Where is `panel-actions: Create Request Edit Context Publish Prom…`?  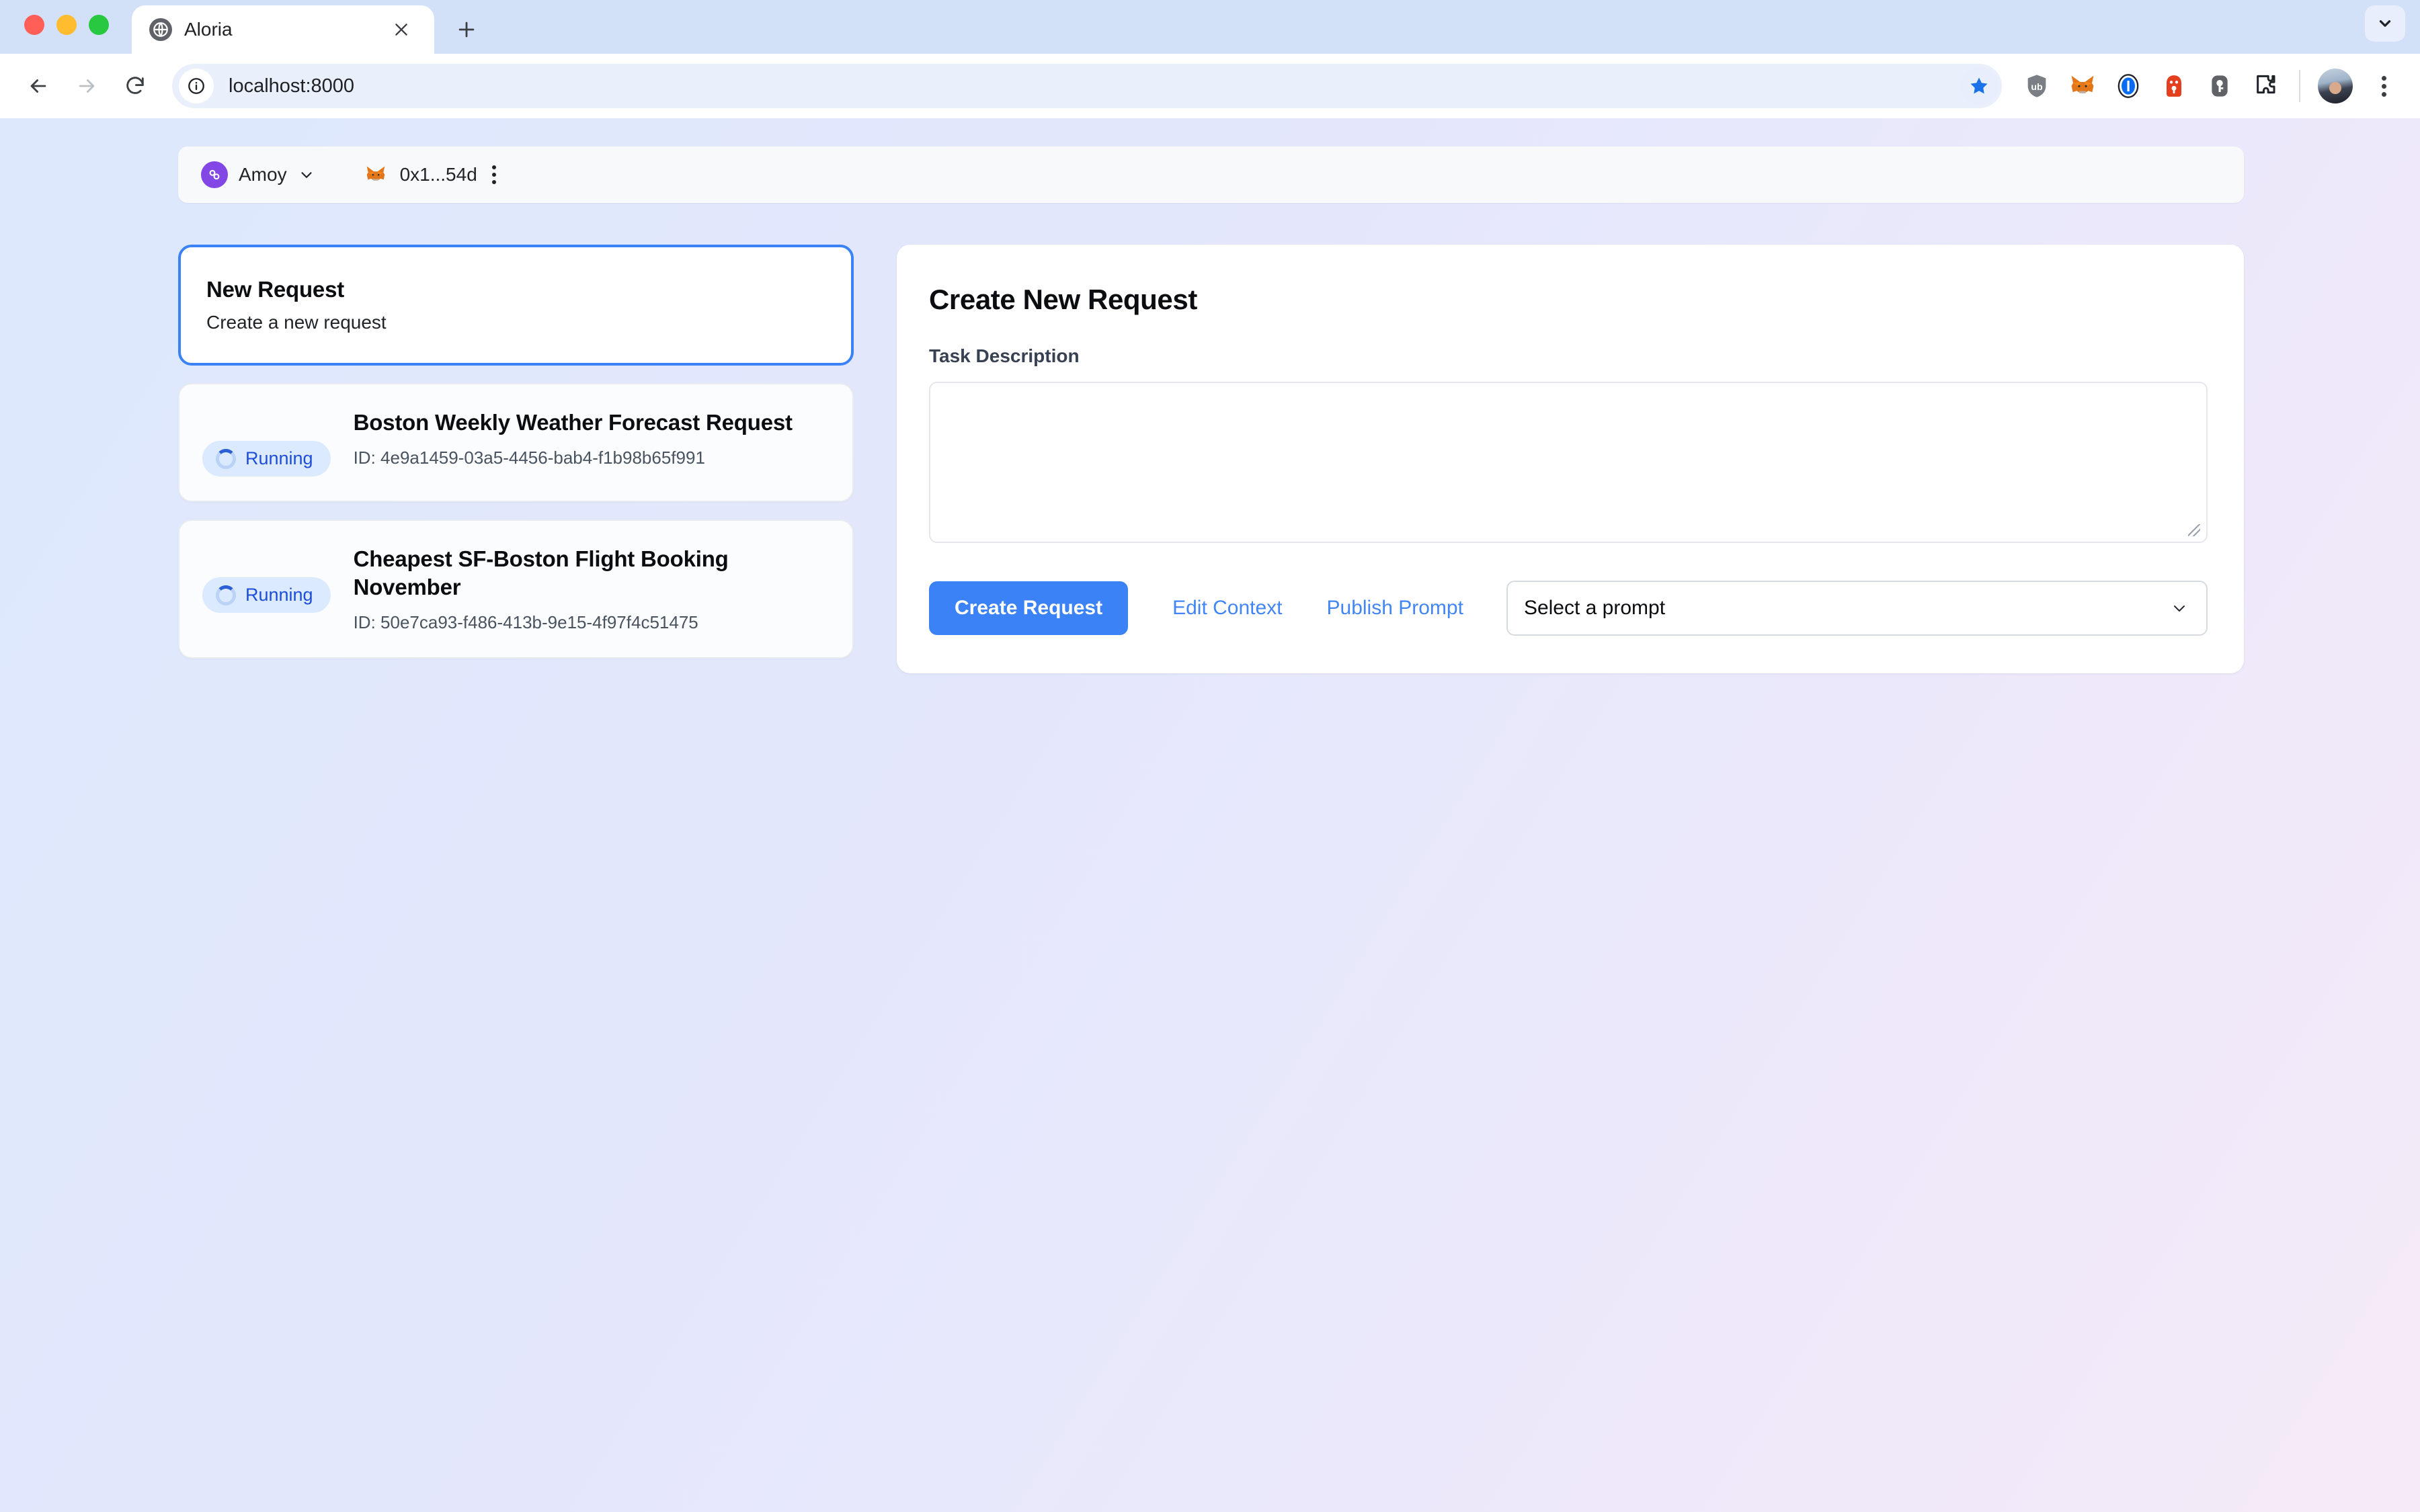 panel-actions: Create Request Edit Context Publish Prom… is located at coordinates (1568, 608).